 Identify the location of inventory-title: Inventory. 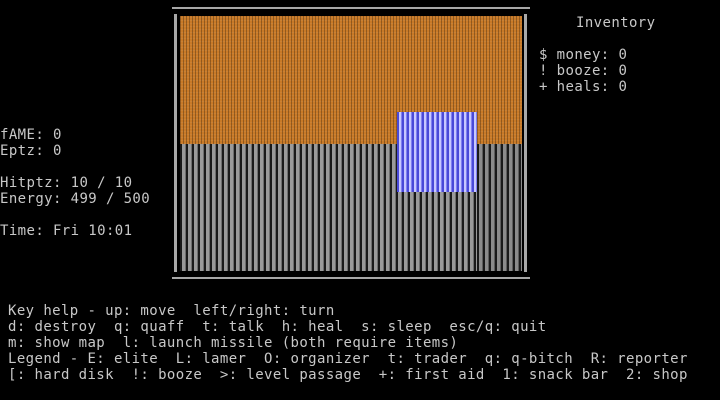
(616, 23).